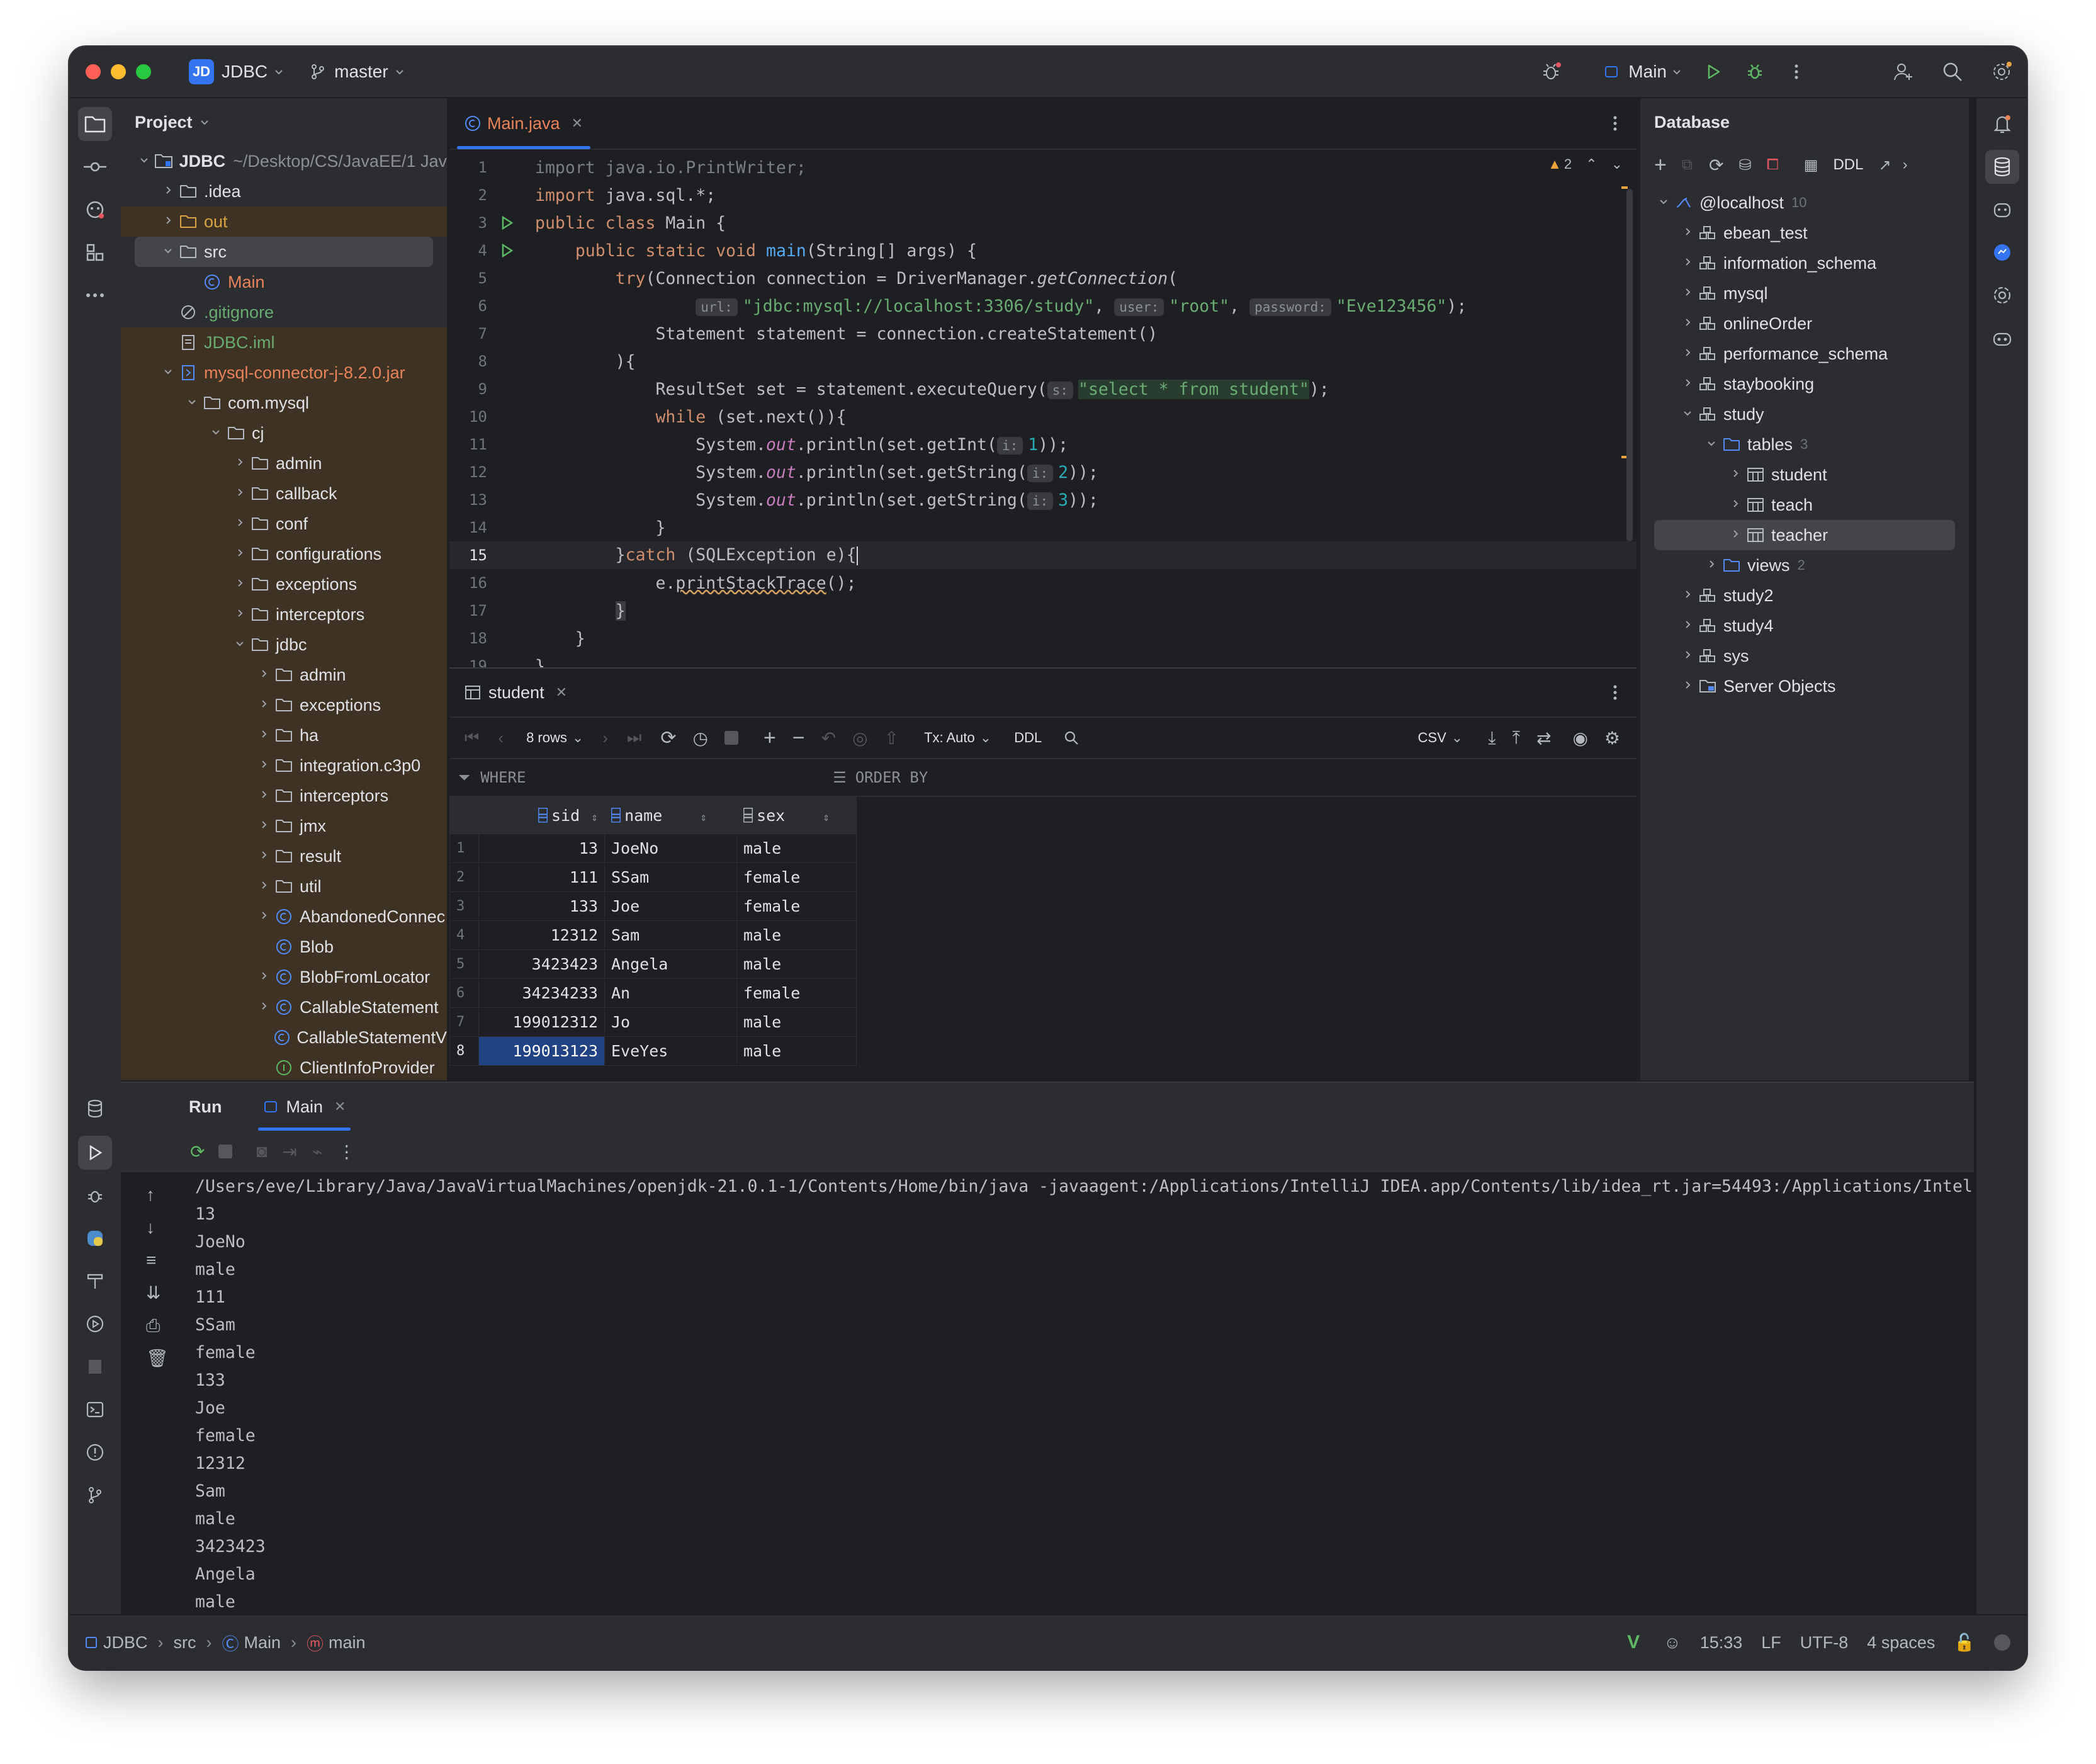 Image resolution: width=2096 pixels, height=1764 pixels. I want to click on delete-row-icon: −, so click(798, 738).